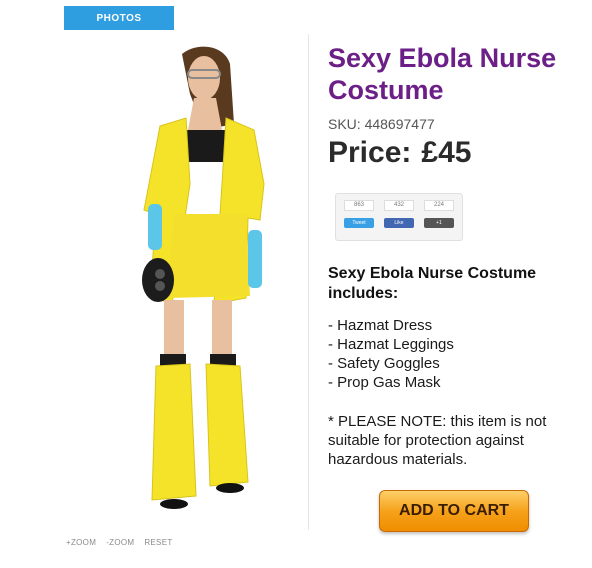 The height and width of the screenshot is (568, 592). I want to click on product-price: Price: £45, so click(458, 153).